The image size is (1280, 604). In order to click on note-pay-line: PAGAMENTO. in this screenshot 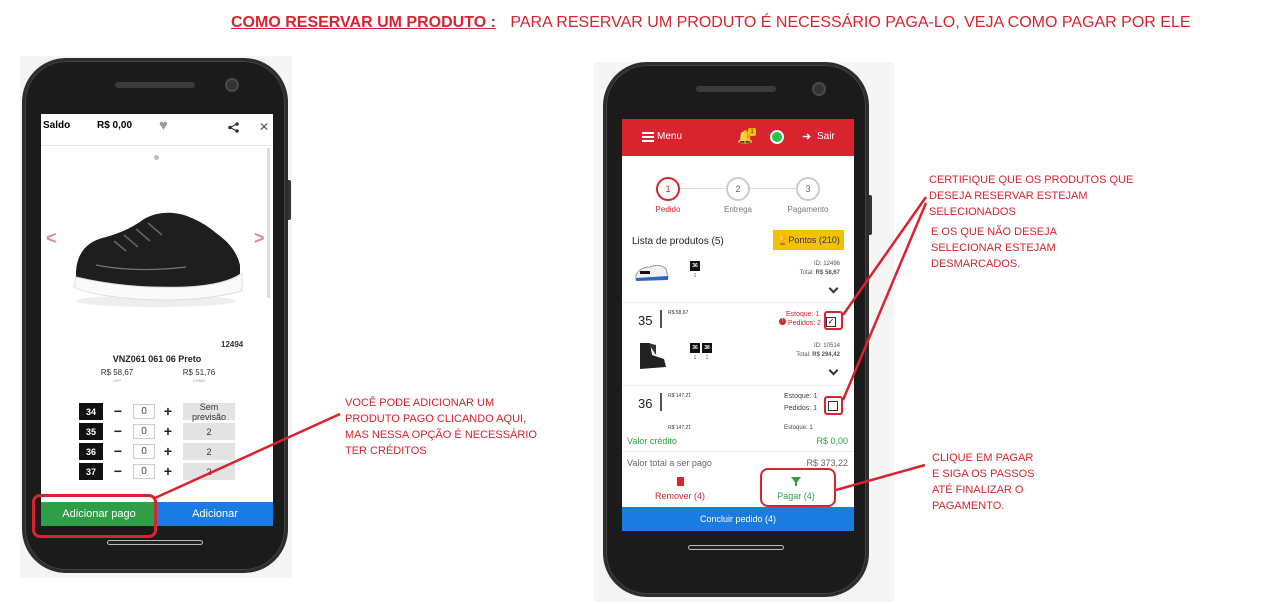, I will do `click(968, 506)`.